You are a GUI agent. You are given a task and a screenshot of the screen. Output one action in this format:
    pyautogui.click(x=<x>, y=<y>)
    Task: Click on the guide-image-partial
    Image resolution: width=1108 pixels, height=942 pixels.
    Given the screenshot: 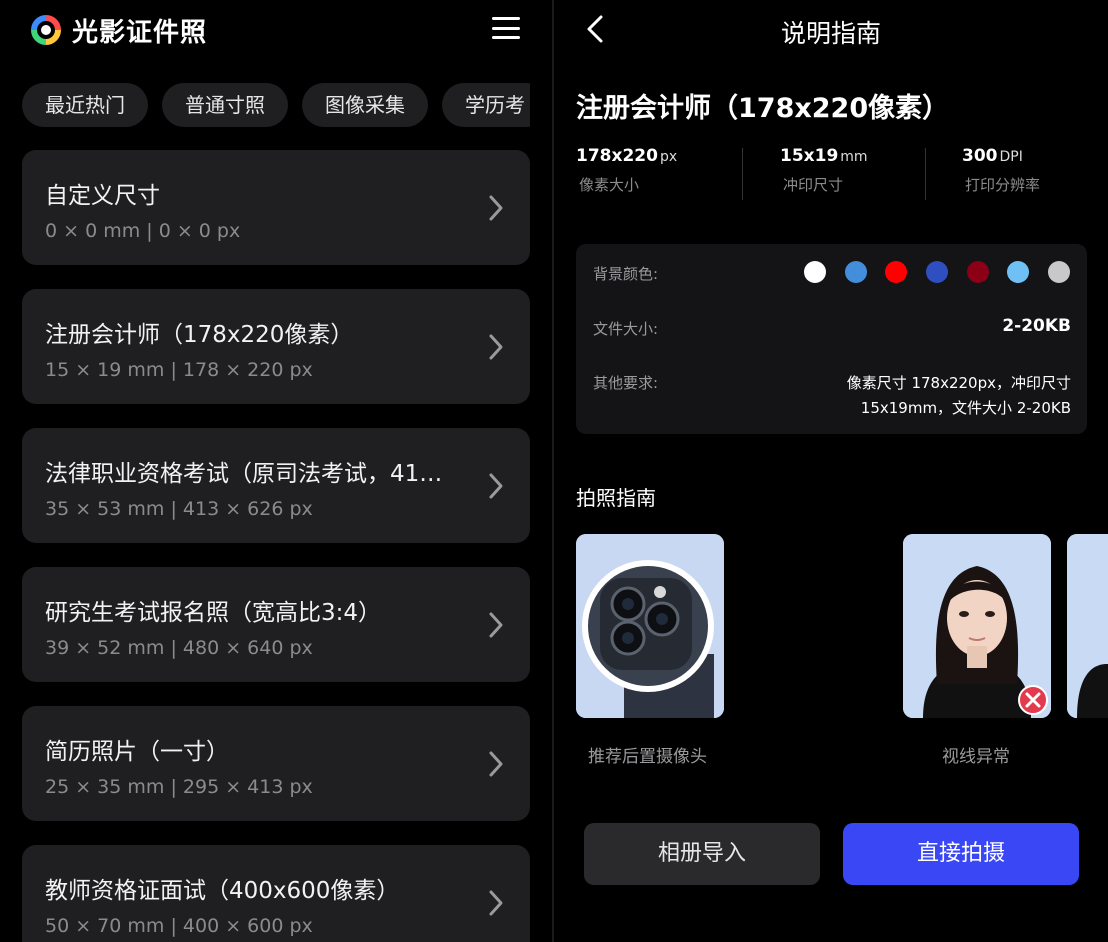 What is the action you would take?
    pyautogui.click(x=1087, y=626)
    